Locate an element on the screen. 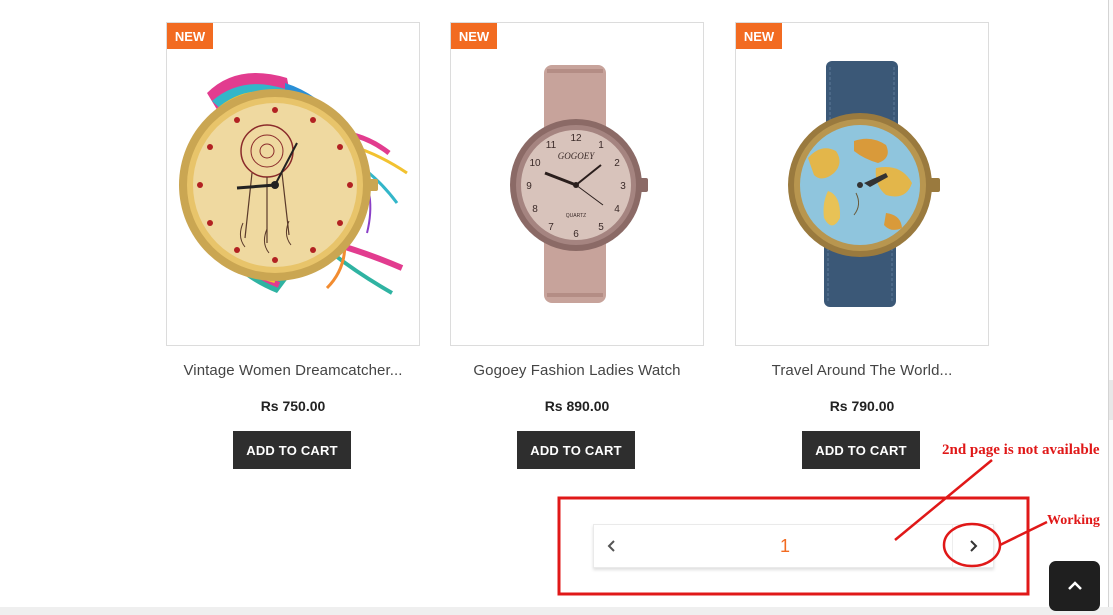 The image size is (1113, 615). annotation-not-available: 2nd page is not available is located at coordinates (1021, 450).